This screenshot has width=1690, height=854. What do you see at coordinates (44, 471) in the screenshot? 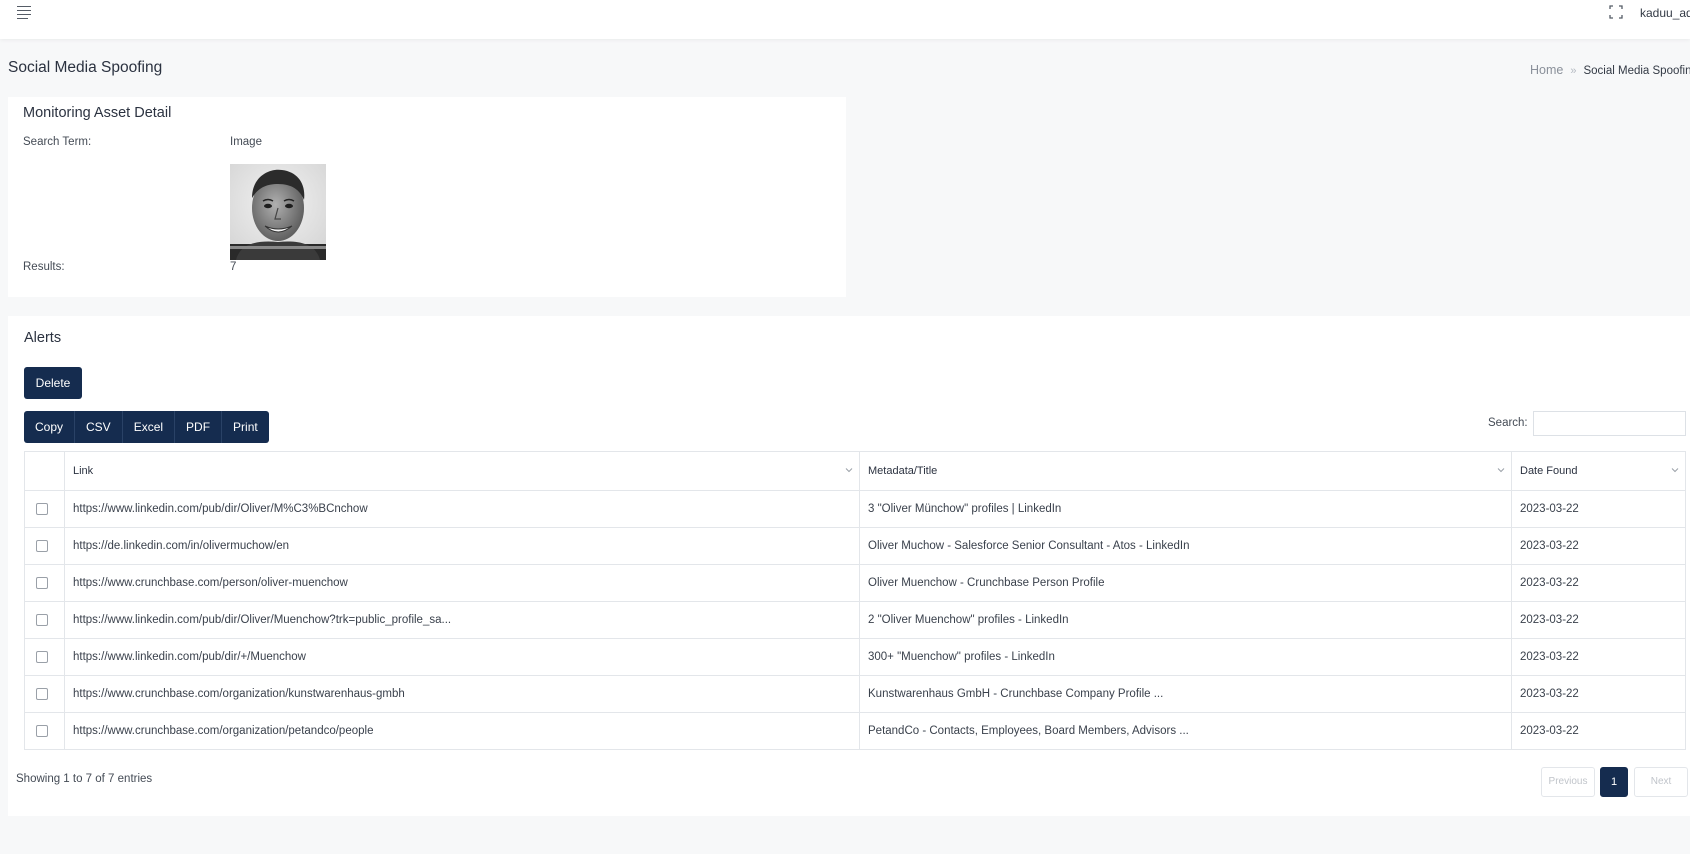
I see `select-column-header` at bounding box center [44, 471].